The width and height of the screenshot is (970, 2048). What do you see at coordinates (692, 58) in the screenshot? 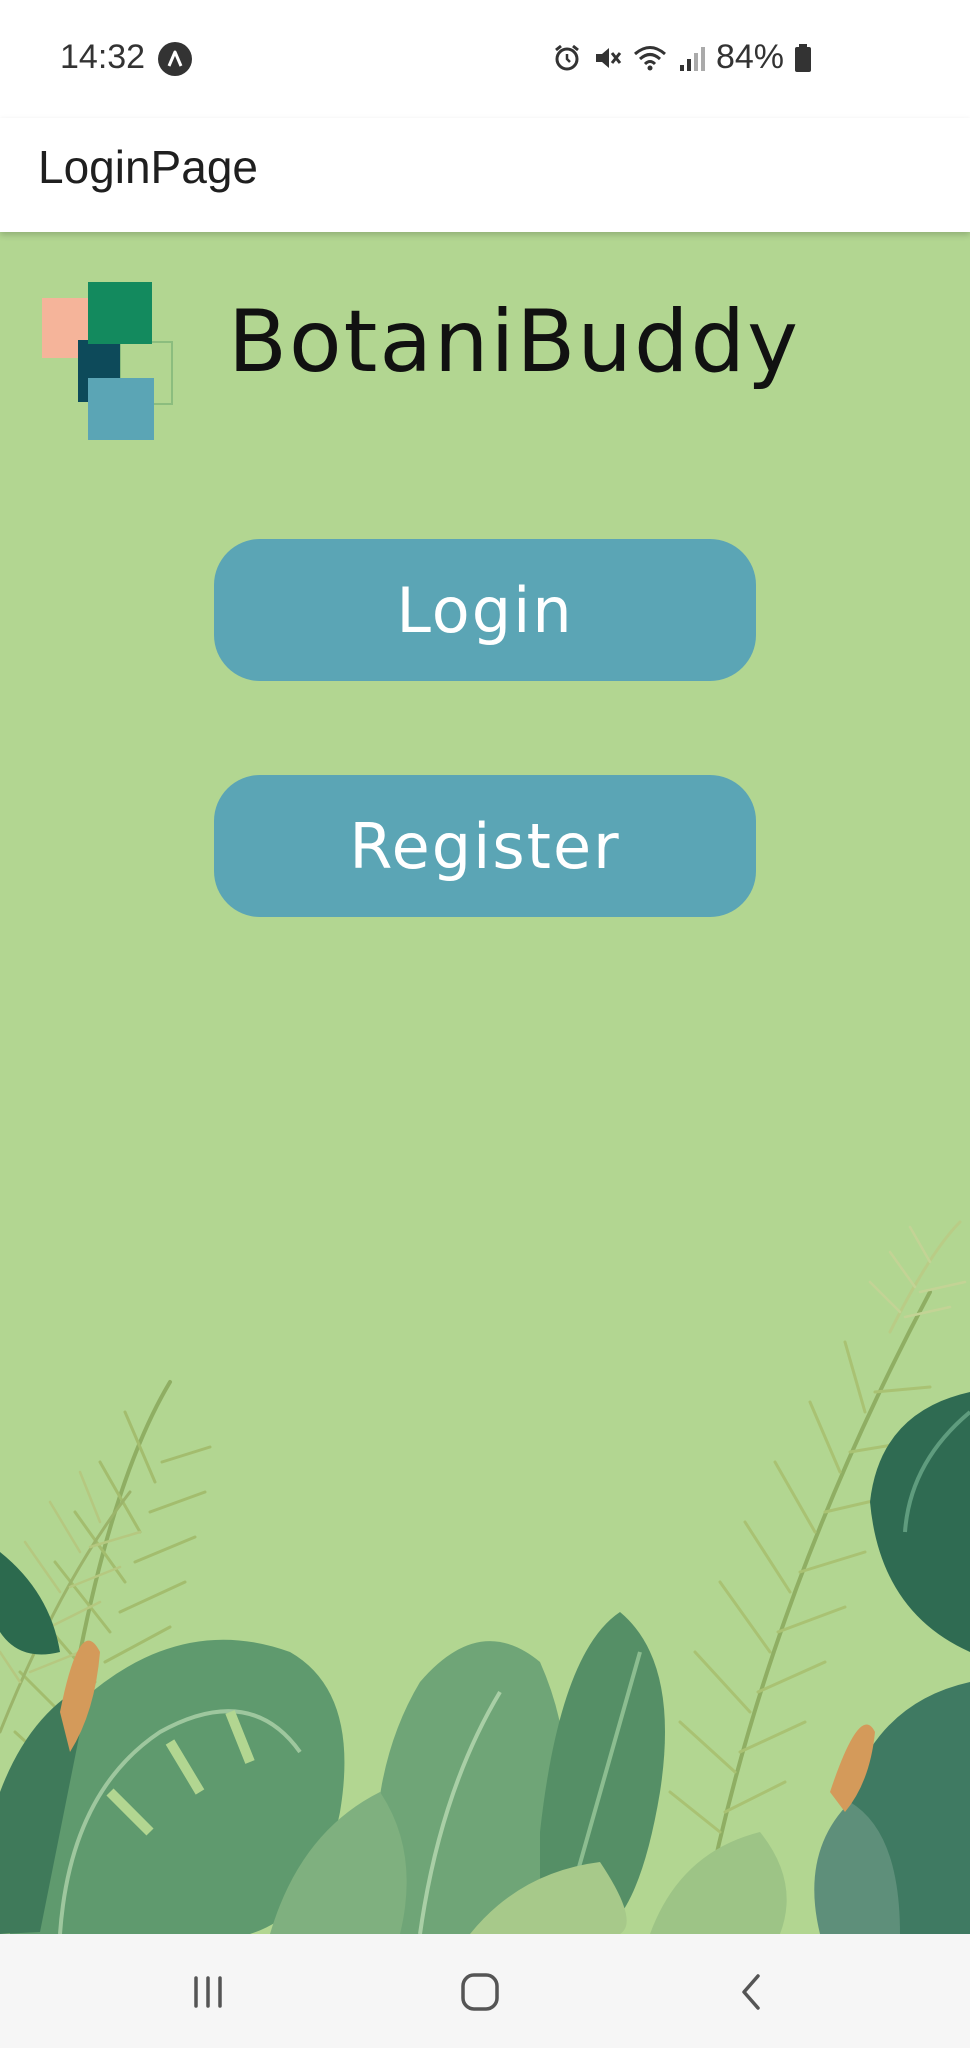
I see `signal-icon` at bounding box center [692, 58].